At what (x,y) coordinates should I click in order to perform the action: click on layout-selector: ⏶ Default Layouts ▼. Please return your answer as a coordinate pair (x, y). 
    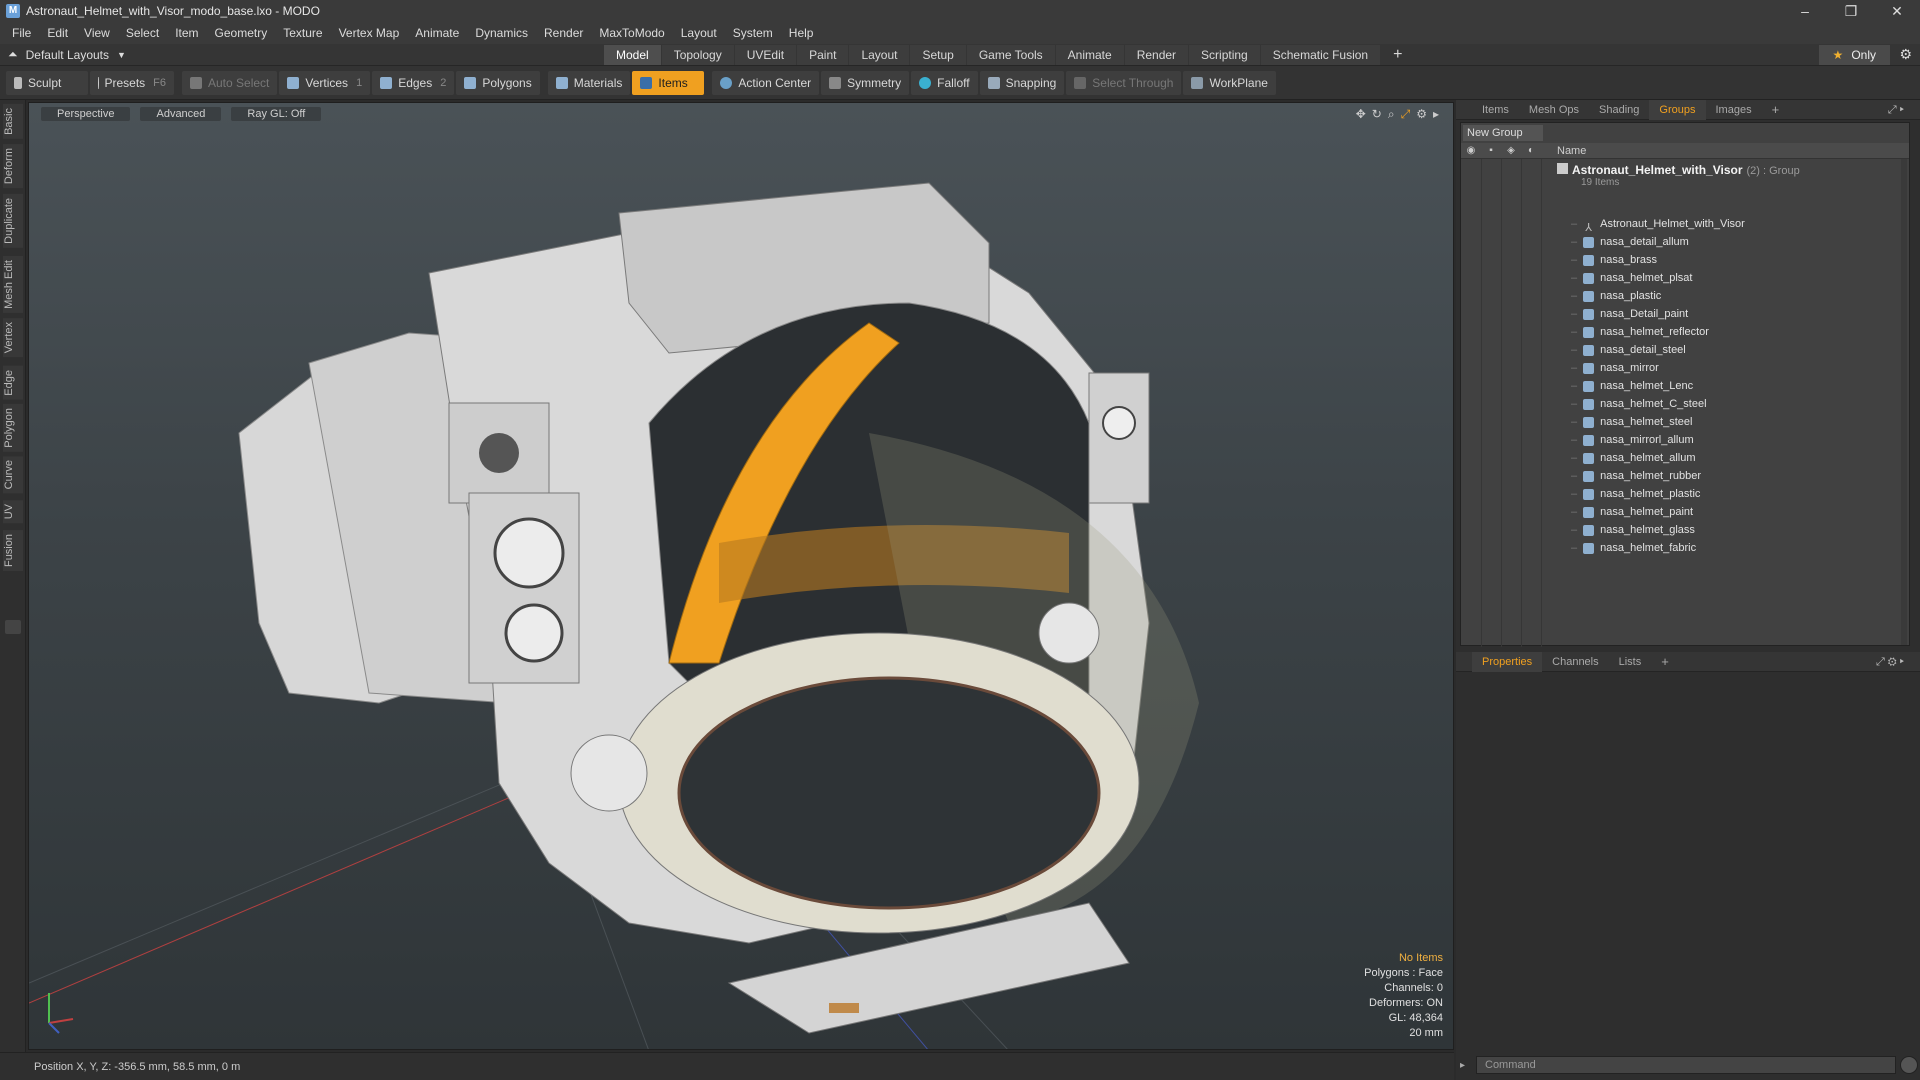
    Looking at the image, I should click on (67, 54).